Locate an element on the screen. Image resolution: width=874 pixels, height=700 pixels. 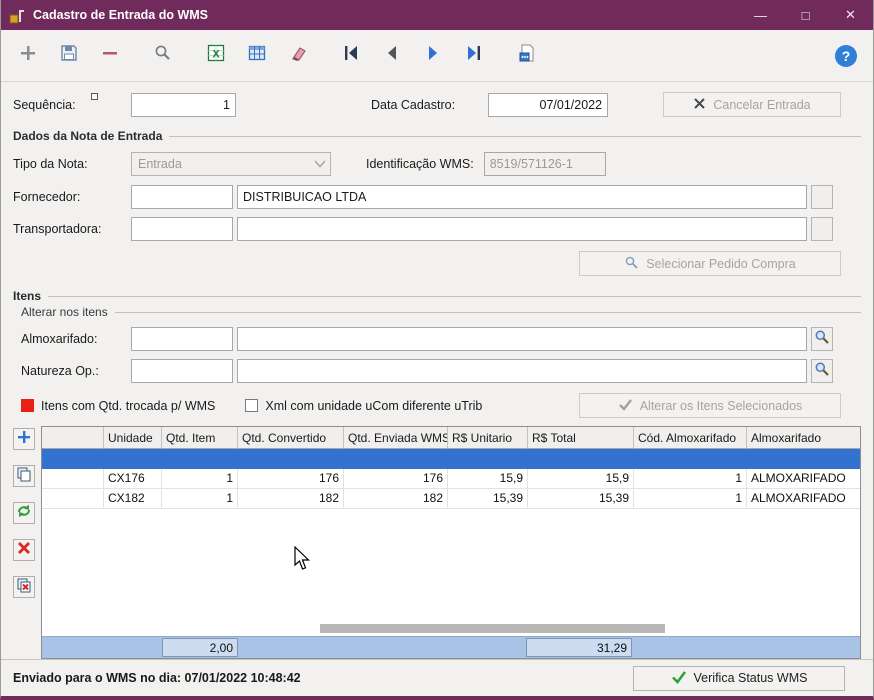
duplicate-row-button is located at coordinates (24, 476).